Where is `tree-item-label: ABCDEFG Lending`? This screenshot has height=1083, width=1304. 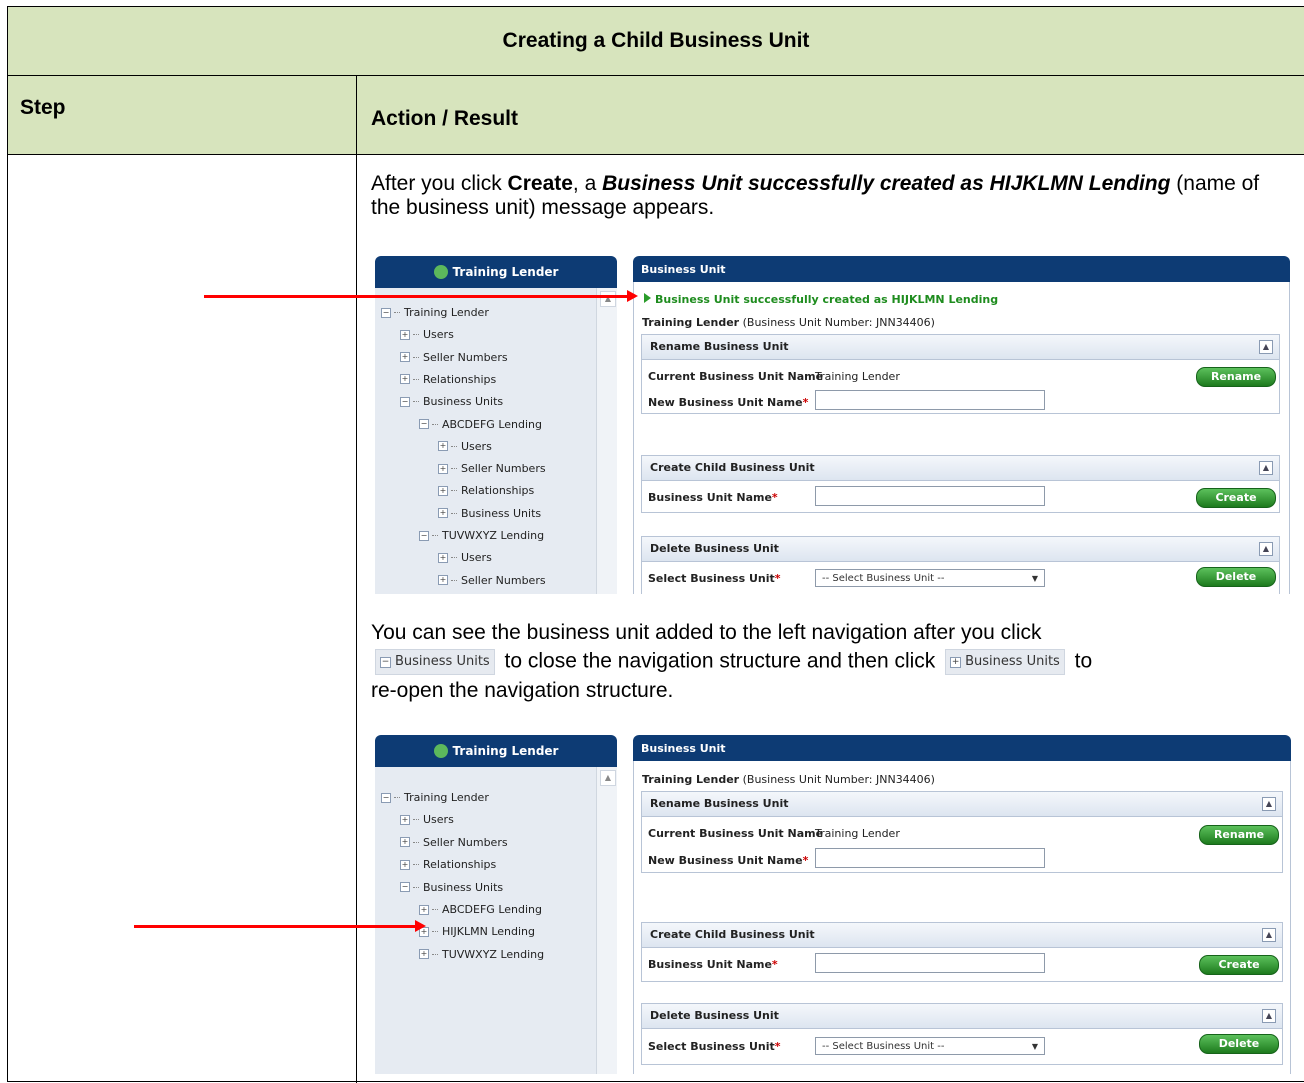
tree-item-label: ABCDEFG Lending is located at coordinates (492, 909).